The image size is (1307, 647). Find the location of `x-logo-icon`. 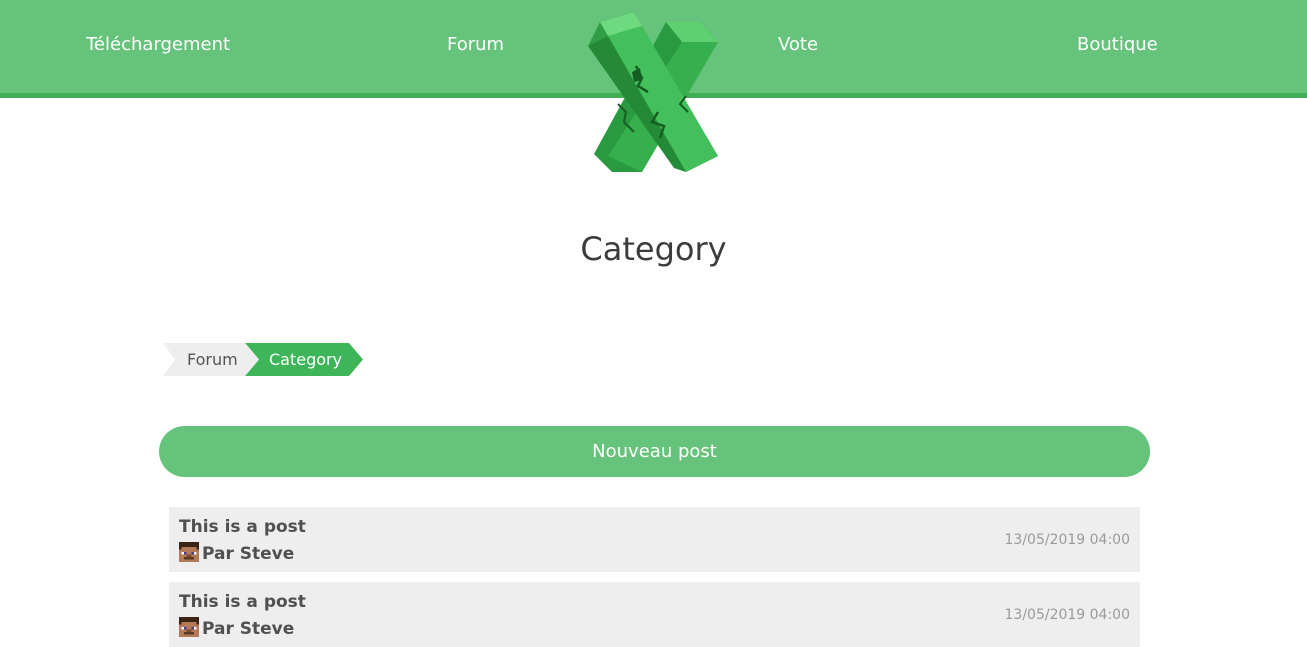

x-logo-icon is located at coordinates (653, 92).